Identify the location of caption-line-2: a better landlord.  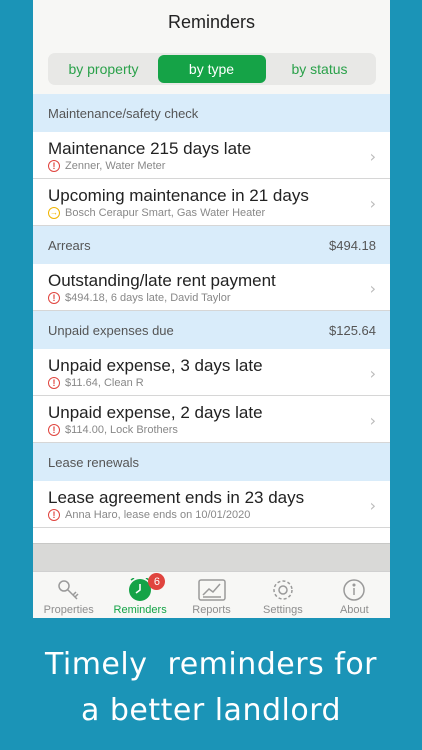
(211, 710).